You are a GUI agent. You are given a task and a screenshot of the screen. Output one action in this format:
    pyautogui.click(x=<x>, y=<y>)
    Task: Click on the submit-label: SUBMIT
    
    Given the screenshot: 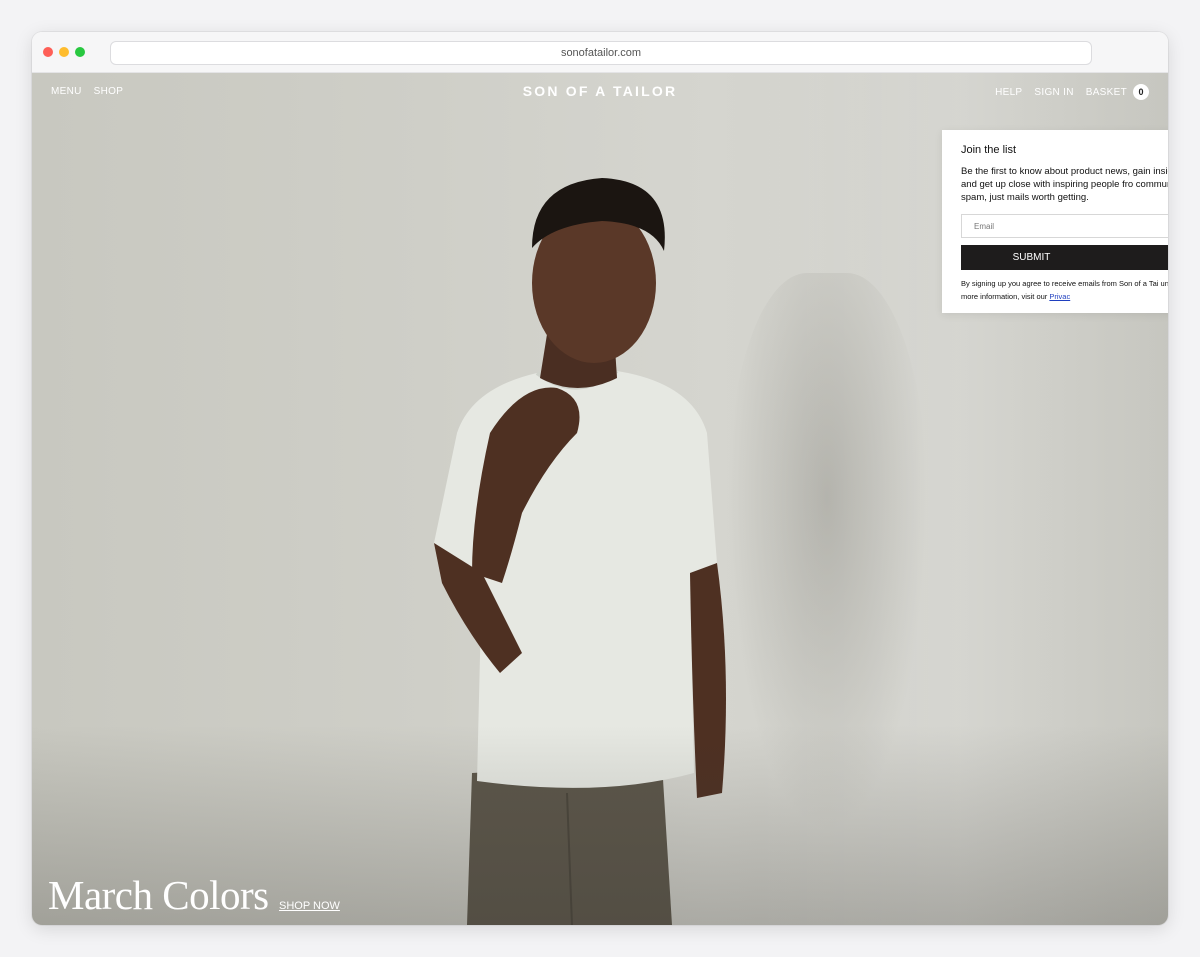 What is the action you would take?
    pyautogui.click(x=1031, y=257)
    